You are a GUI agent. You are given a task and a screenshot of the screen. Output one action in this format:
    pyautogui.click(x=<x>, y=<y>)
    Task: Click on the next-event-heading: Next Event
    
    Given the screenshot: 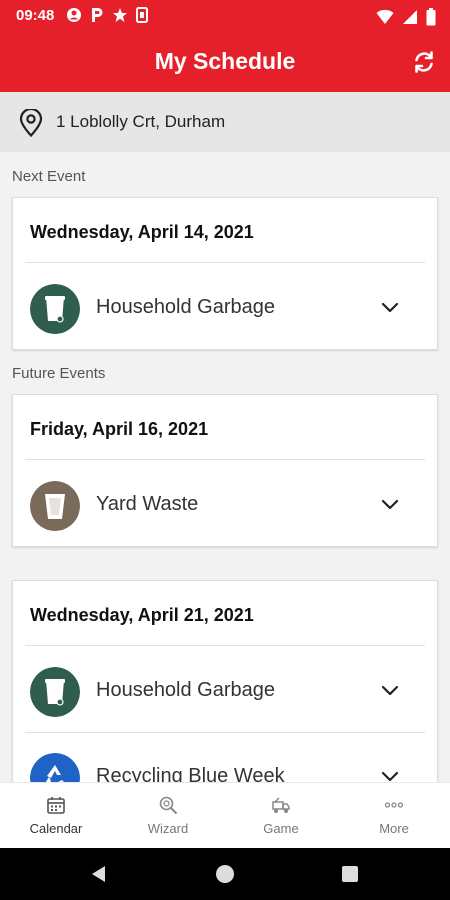 What is the action you would take?
    pyautogui.click(x=49, y=176)
    